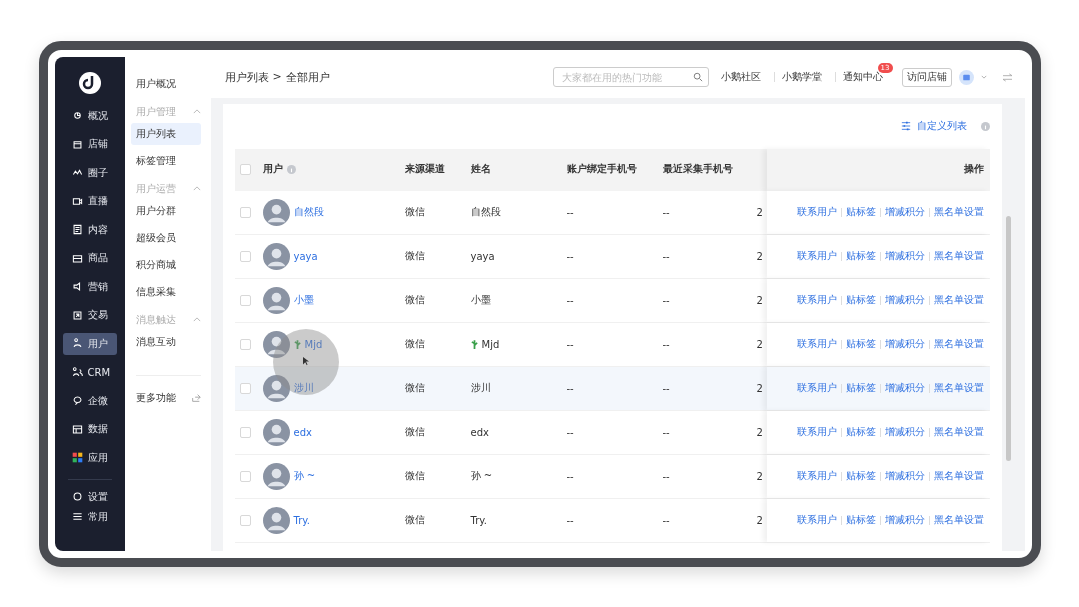  I want to click on user-link: edx, so click(302, 432).